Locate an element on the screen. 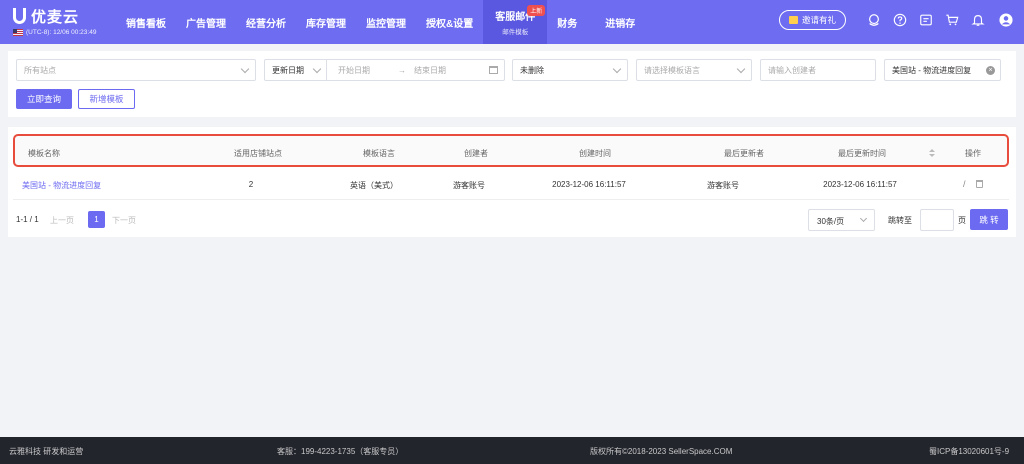 Image resolution: width=1024 pixels, height=464 pixels. col-creator: 创建者 is located at coordinates (476, 153).